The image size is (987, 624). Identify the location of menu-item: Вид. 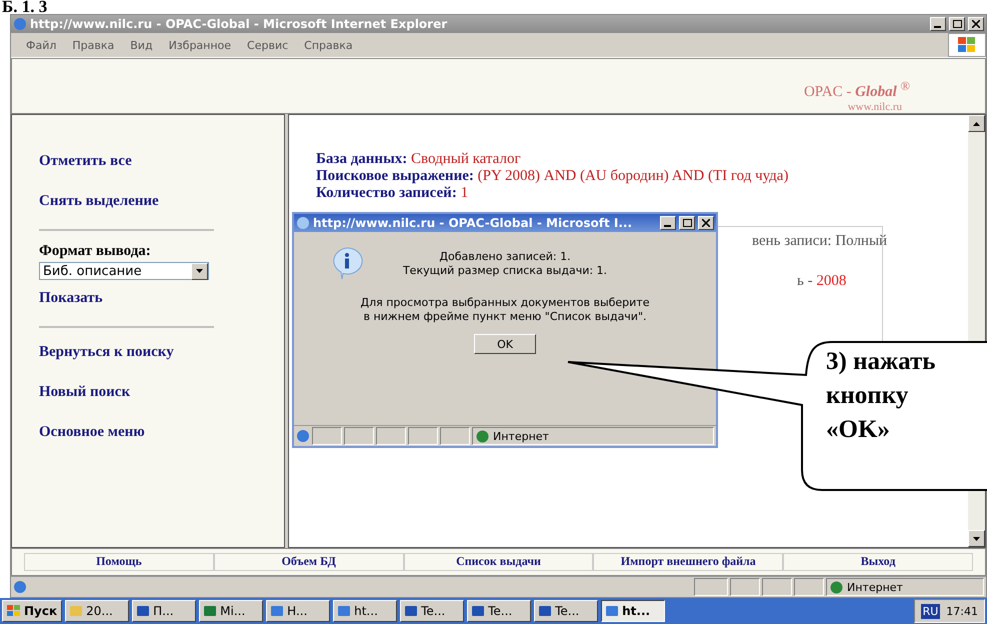
(141, 45).